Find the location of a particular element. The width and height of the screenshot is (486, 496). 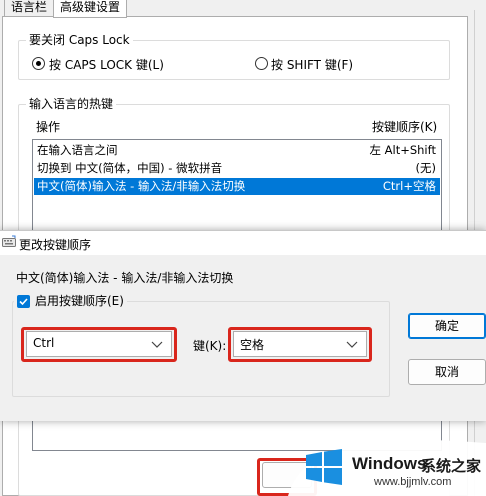

key-label: 键(K): is located at coordinates (210, 346).